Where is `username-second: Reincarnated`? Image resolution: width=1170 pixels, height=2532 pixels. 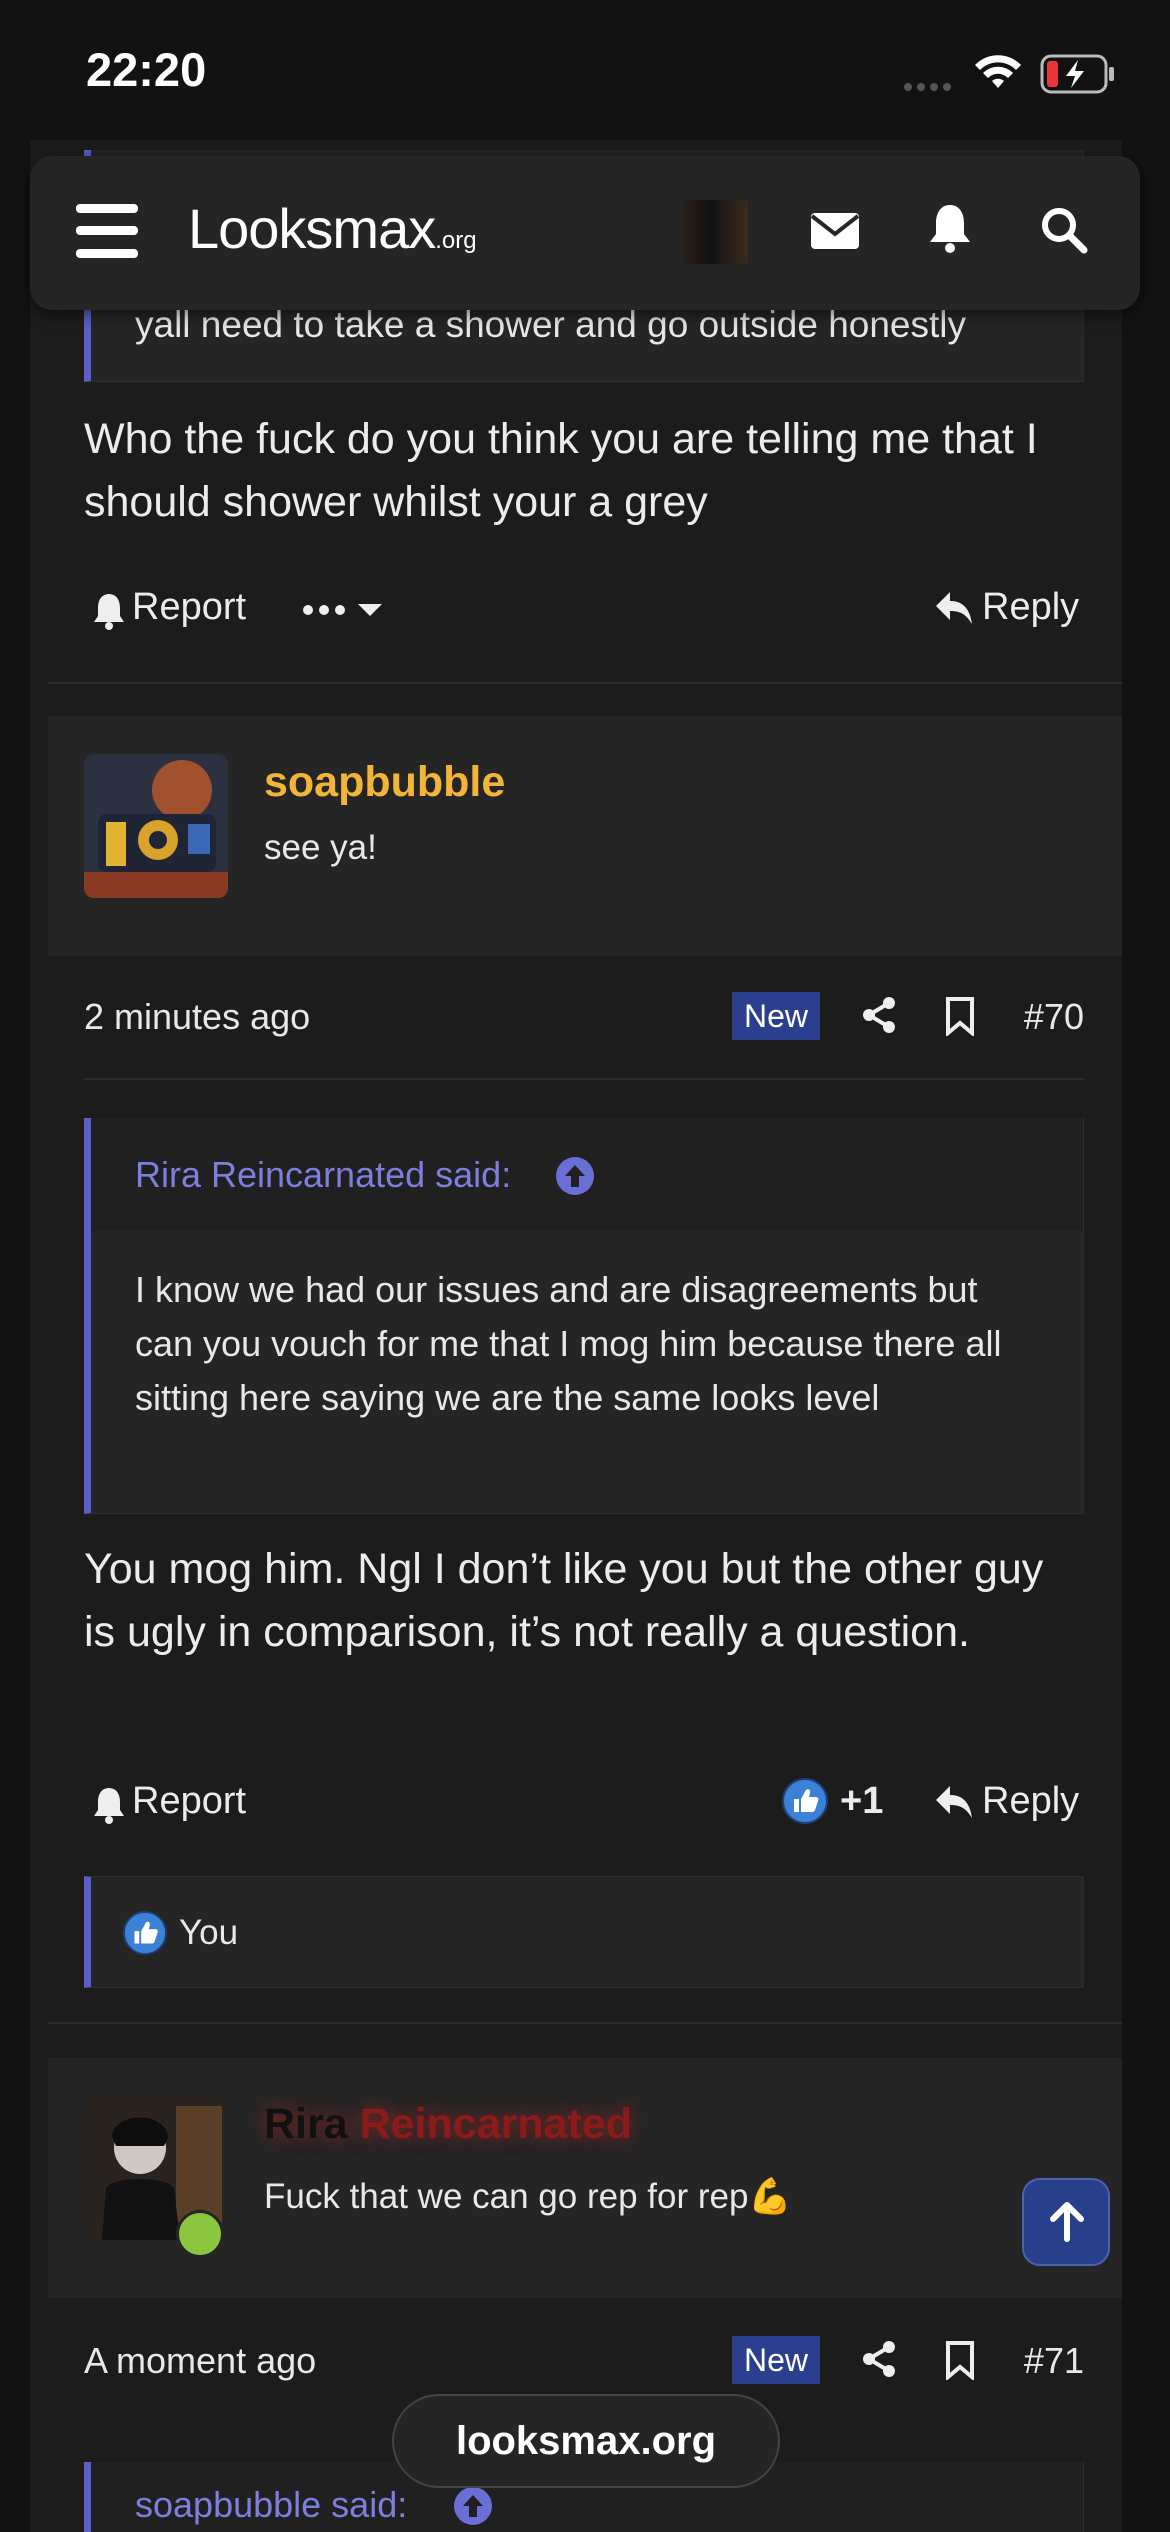 username-second: Reincarnated is located at coordinates (496, 2124).